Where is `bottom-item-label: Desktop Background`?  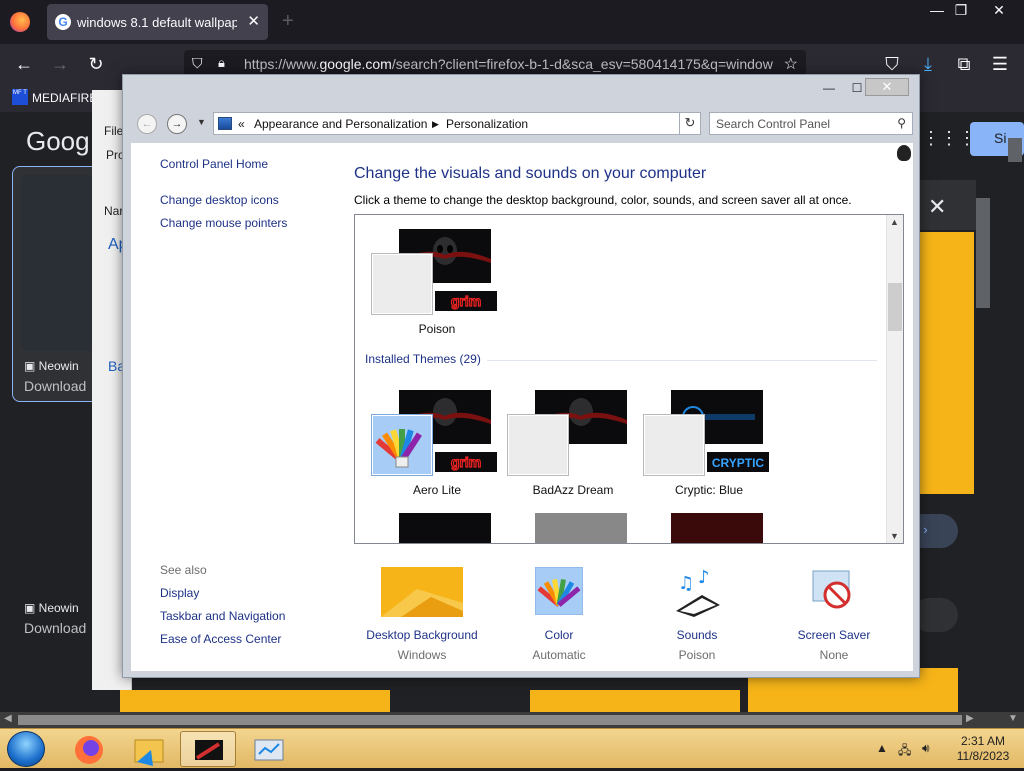 bottom-item-label: Desktop Background is located at coordinates (422, 635).